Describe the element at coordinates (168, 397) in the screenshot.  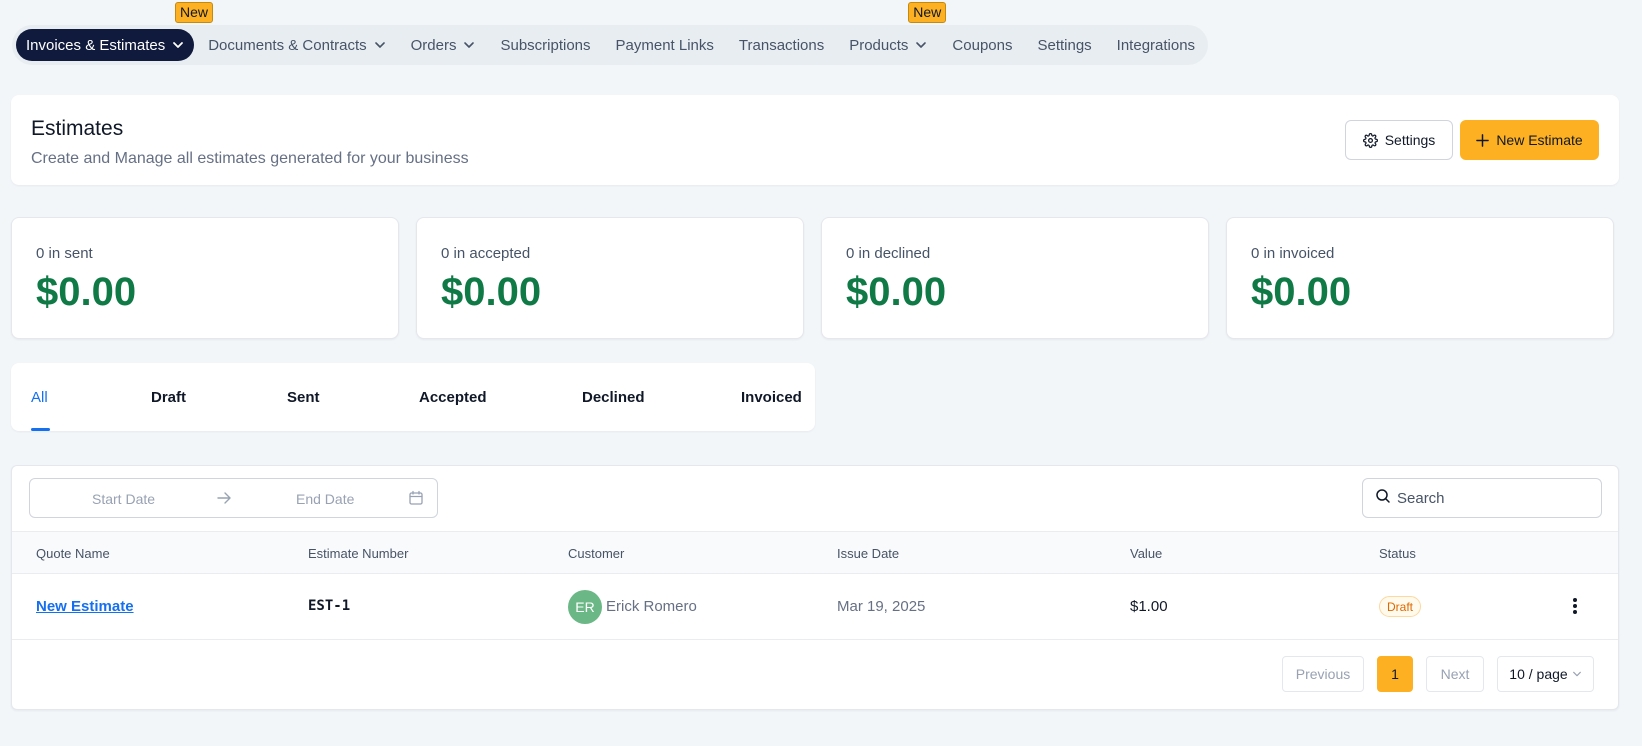
I see `tab-draft: Draft` at that location.